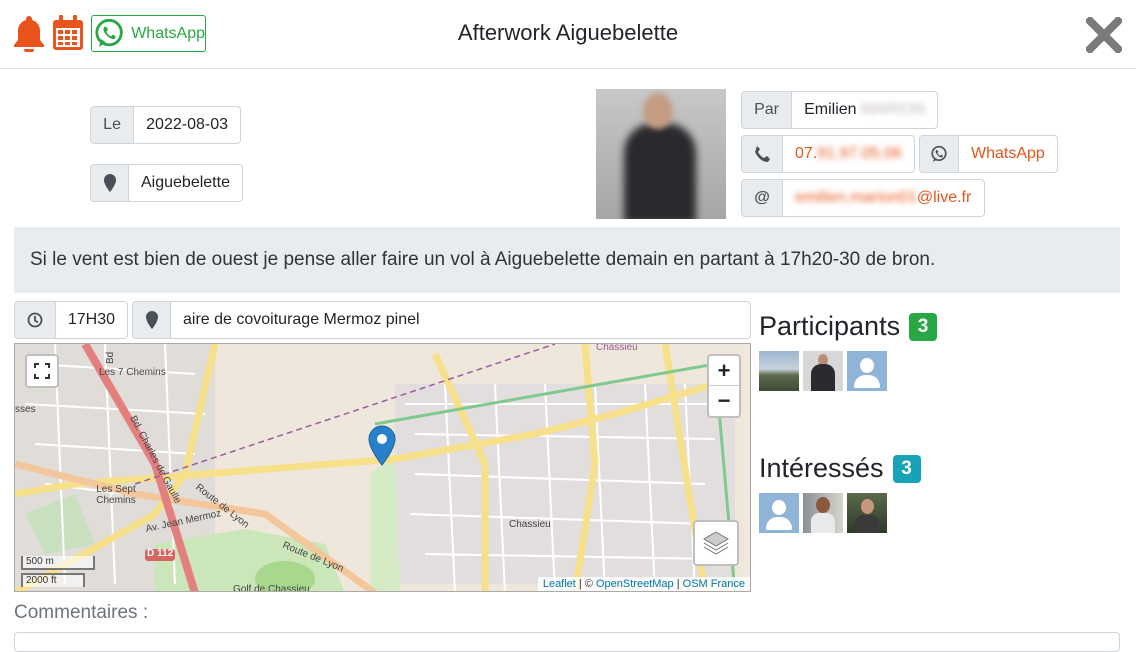  I want to click on map-label: Les 7 Chemins, so click(132, 372).